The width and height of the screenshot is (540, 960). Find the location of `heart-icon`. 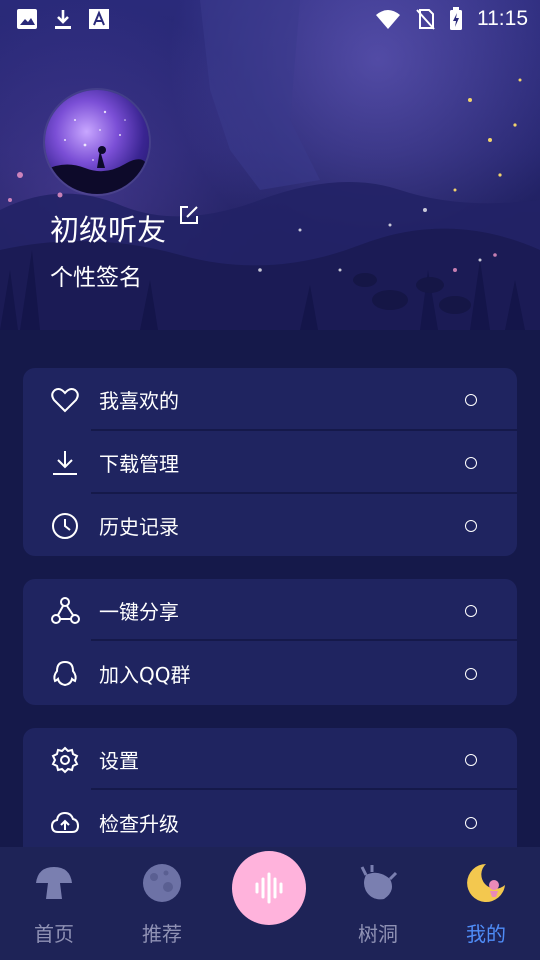

heart-icon is located at coordinates (65, 399).